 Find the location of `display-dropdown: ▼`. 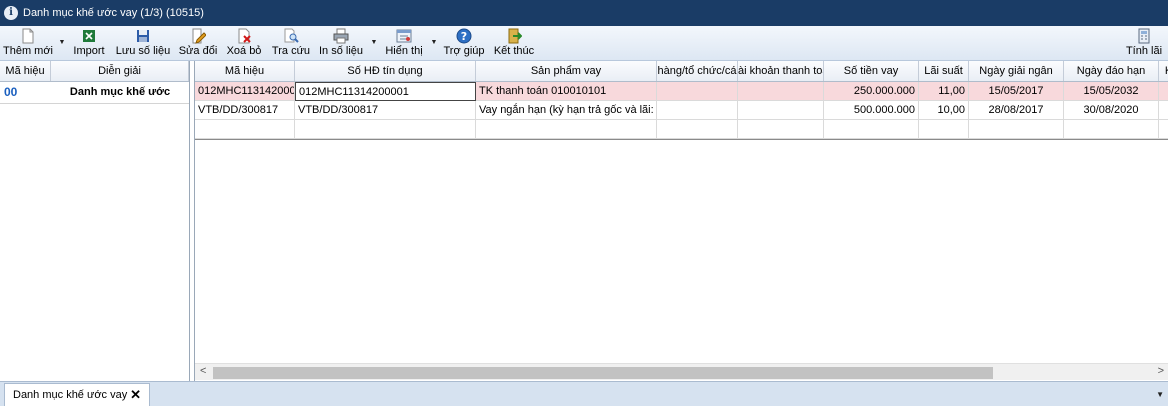

display-dropdown: ▼ is located at coordinates (434, 43).